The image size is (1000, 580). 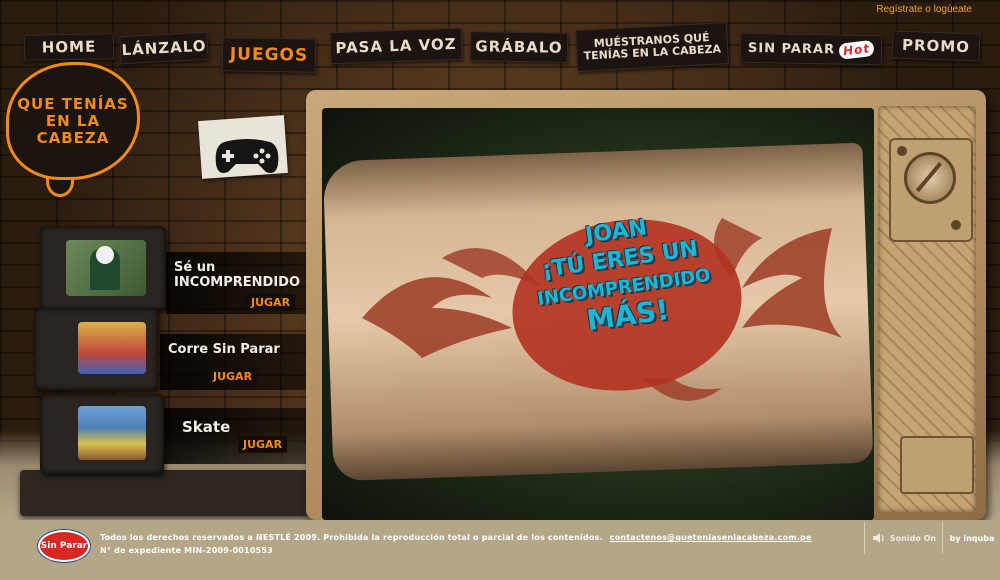 I want to click on contact-email-link: contactenos@queteniasenlacabeza.com.pe, so click(x=711, y=537).